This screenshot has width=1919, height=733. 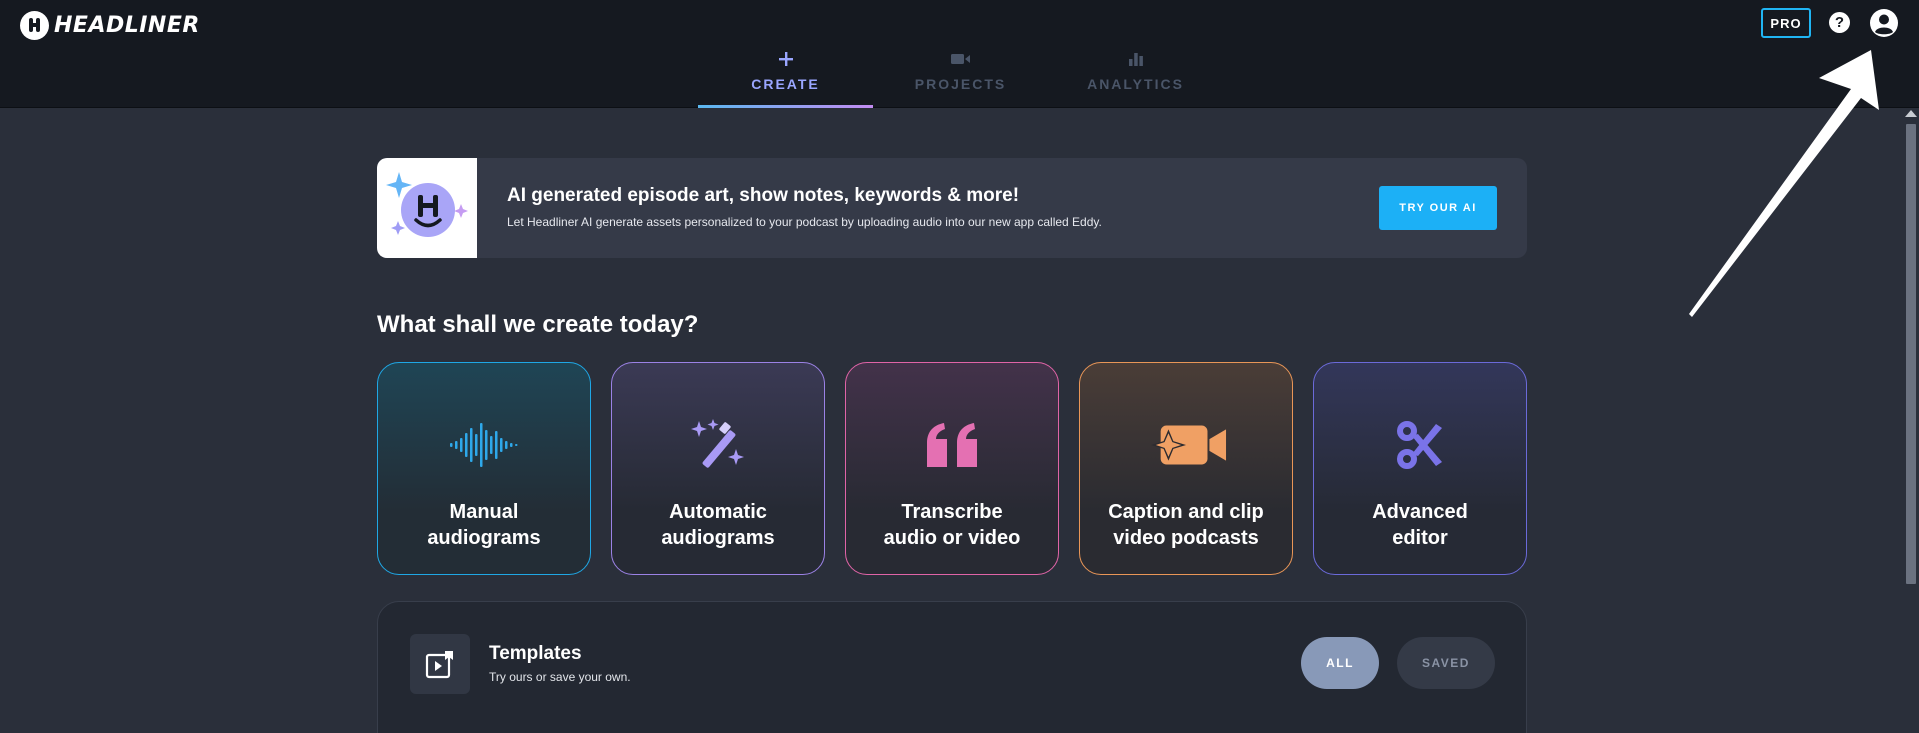 I want to click on pro-badge: PRO, so click(x=1786, y=23).